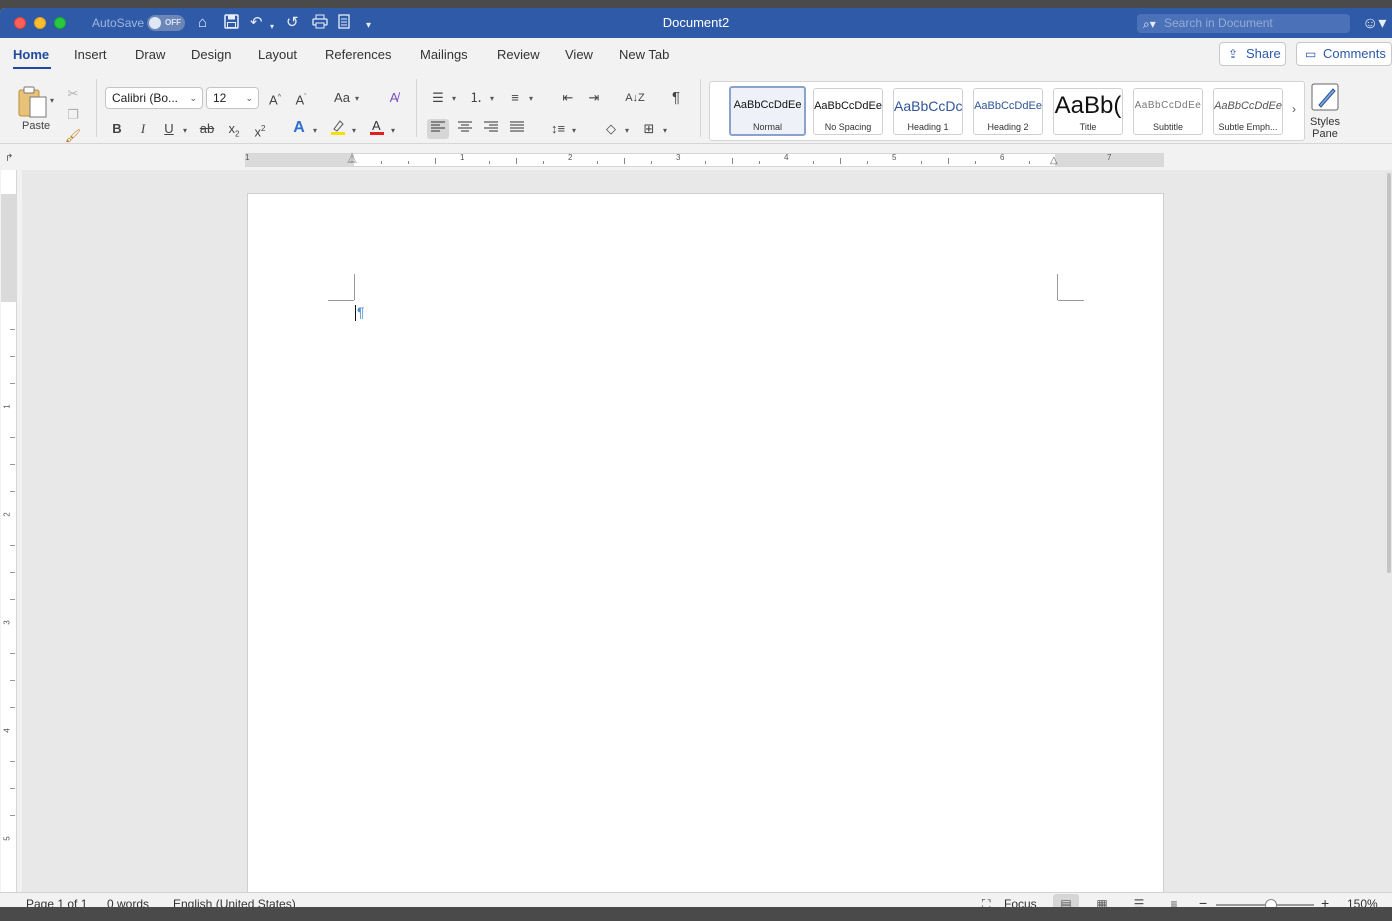 The width and height of the screenshot is (1392, 921). Describe the element at coordinates (676, 98) in the screenshot. I see `show-formatting-marks-icon: ¶` at that location.